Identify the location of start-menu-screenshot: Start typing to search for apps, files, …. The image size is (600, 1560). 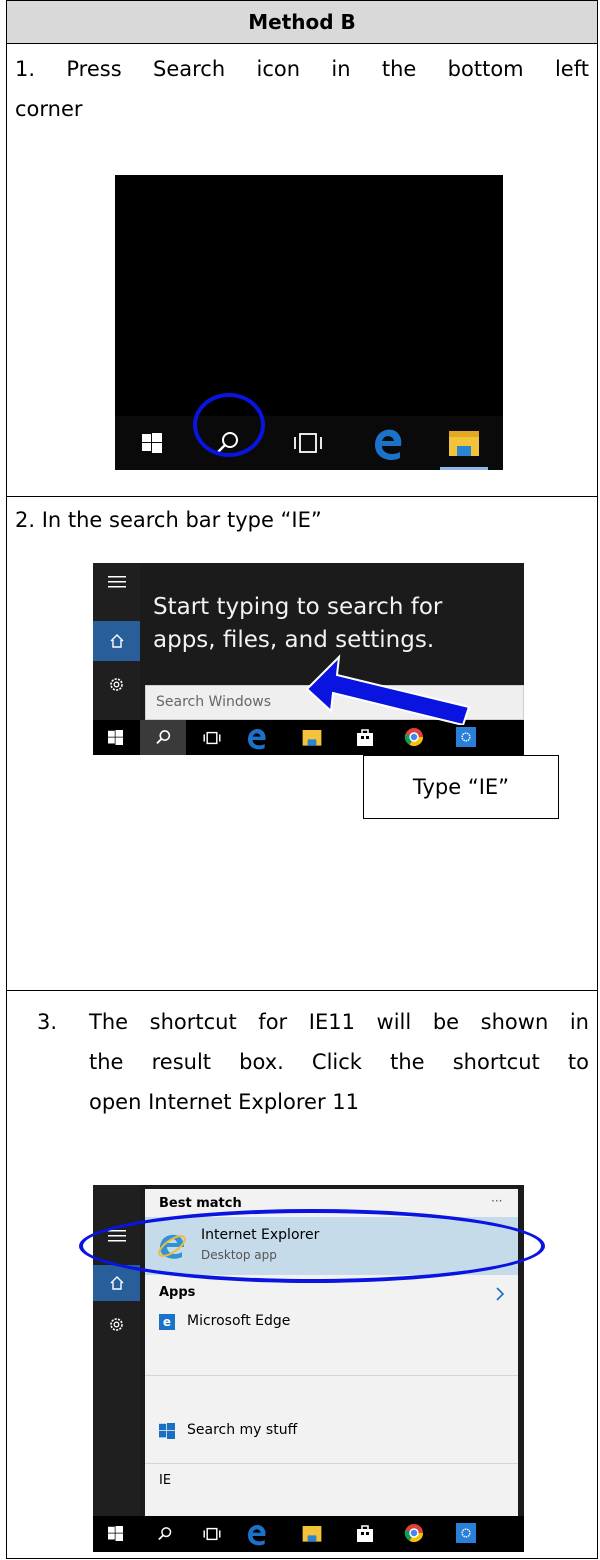
(308, 659).